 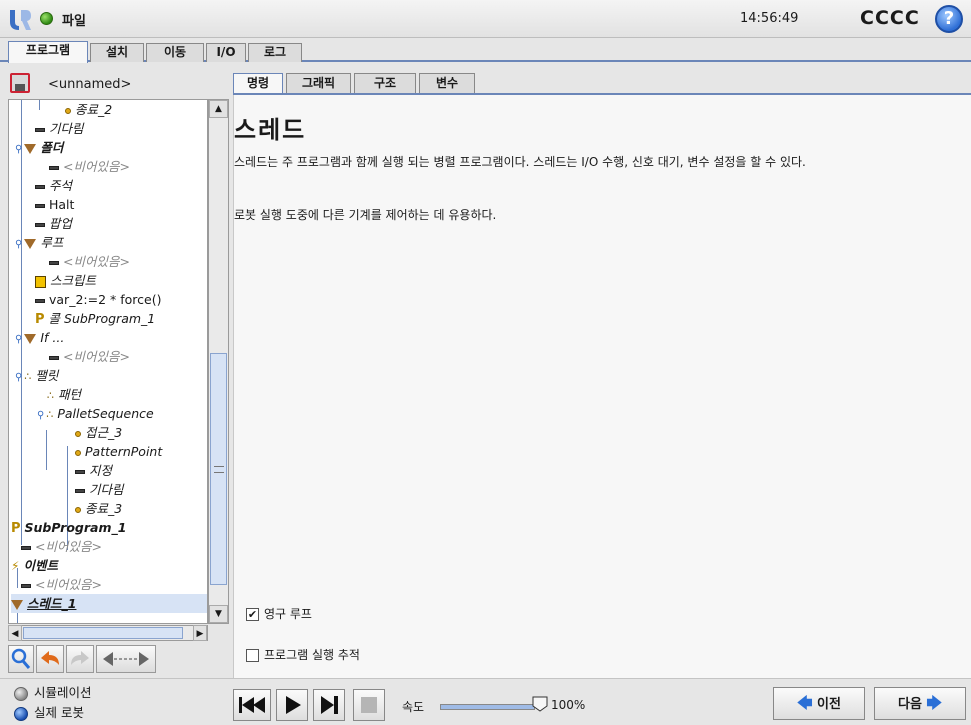 What do you see at coordinates (292, 705) in the screenshot?
I see `play-button` at bounding box center [292, 705].